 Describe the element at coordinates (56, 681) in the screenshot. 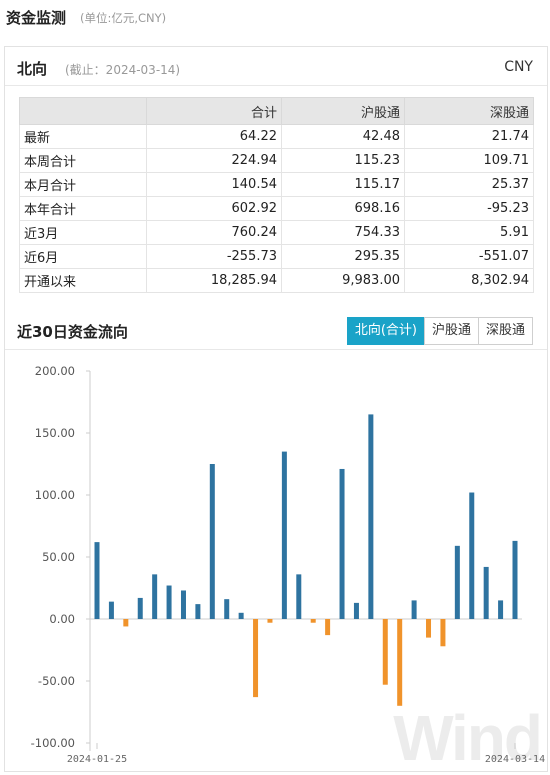

I see `y-tick-label: -50.00` at that location.